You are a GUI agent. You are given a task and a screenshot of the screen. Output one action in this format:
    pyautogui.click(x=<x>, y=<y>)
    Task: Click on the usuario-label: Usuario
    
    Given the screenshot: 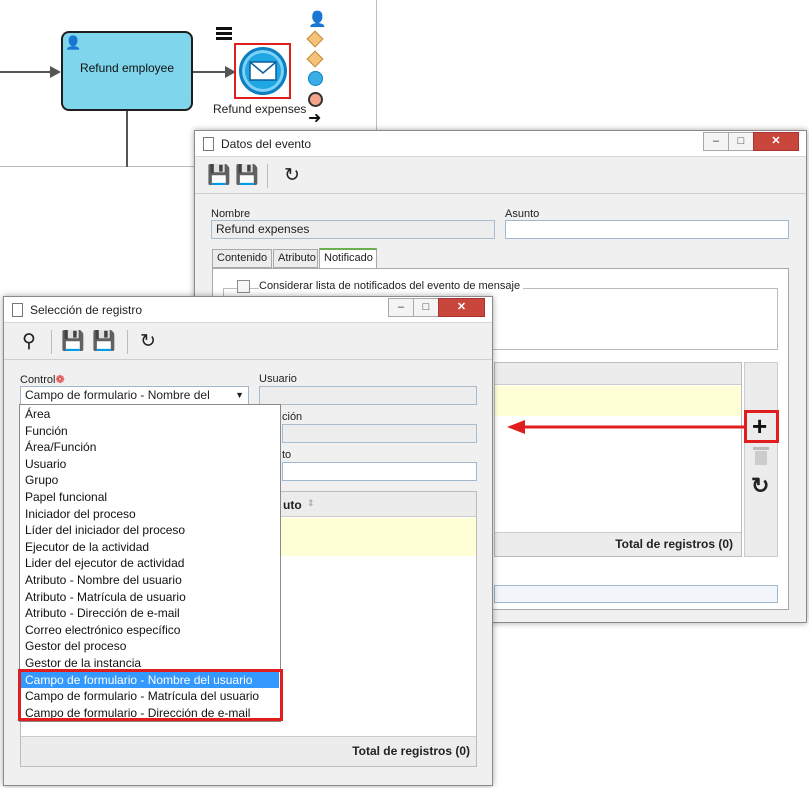 What is the action you would take?
    pyautogui.click(x=278, y=379)
    